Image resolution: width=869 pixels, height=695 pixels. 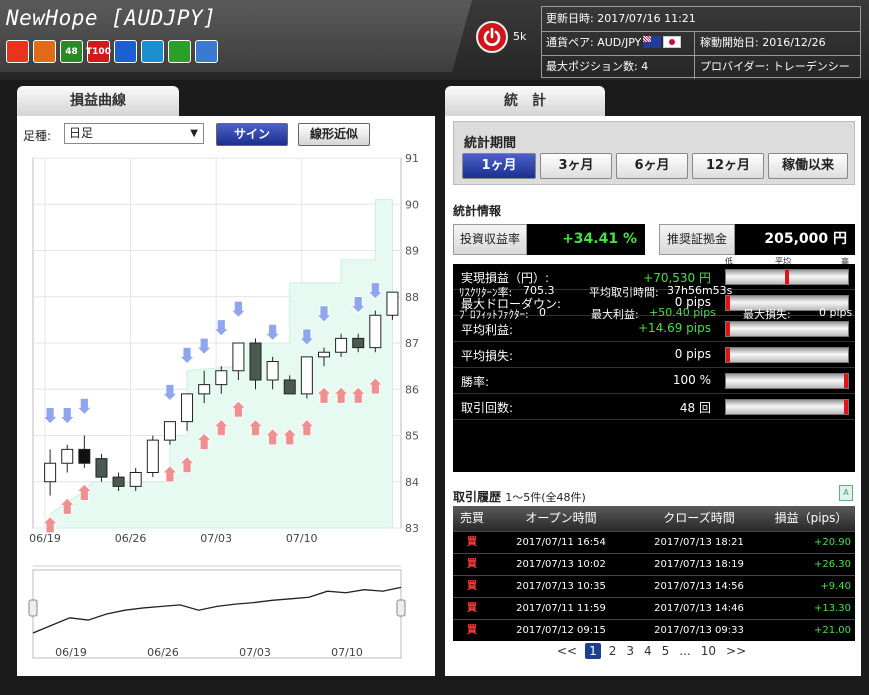 What do you see at coordinates (412, 343) in the screenshot?
I see `y-tick-label: 87` at bounding box center [412, 343].